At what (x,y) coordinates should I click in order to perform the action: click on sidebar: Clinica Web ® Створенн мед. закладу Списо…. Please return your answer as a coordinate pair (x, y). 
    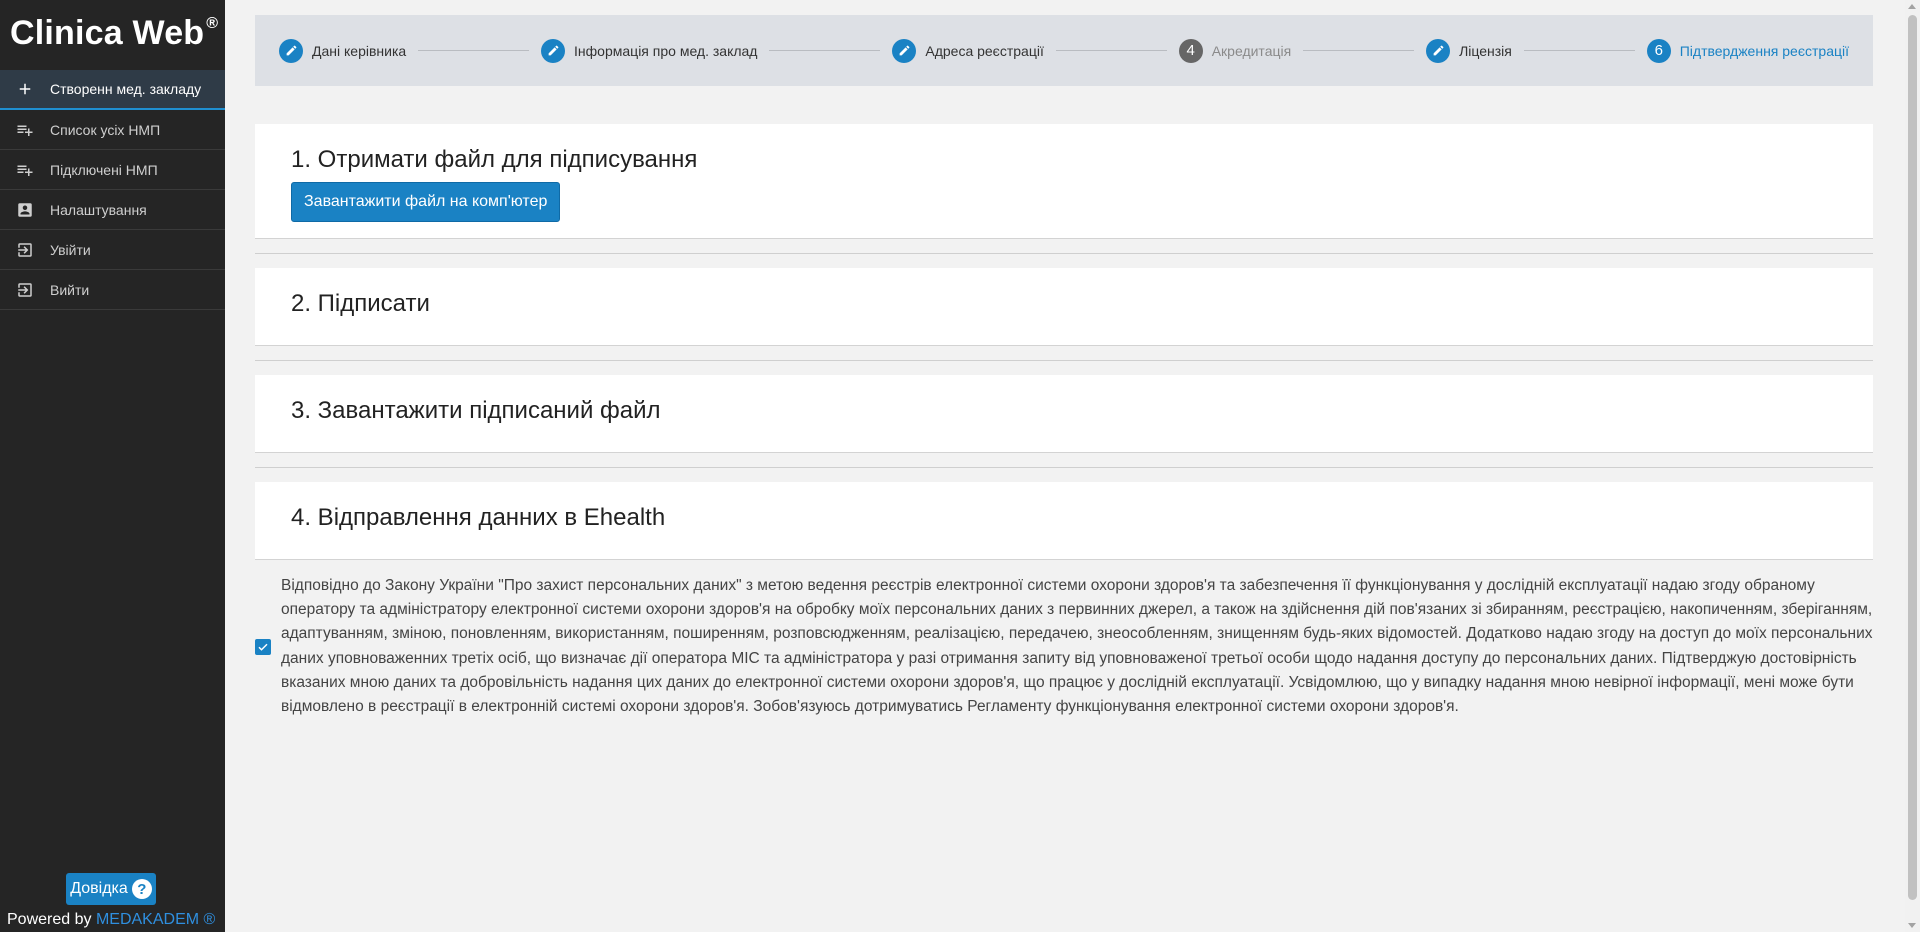
    Looking at the image, I should click on (112, 466).